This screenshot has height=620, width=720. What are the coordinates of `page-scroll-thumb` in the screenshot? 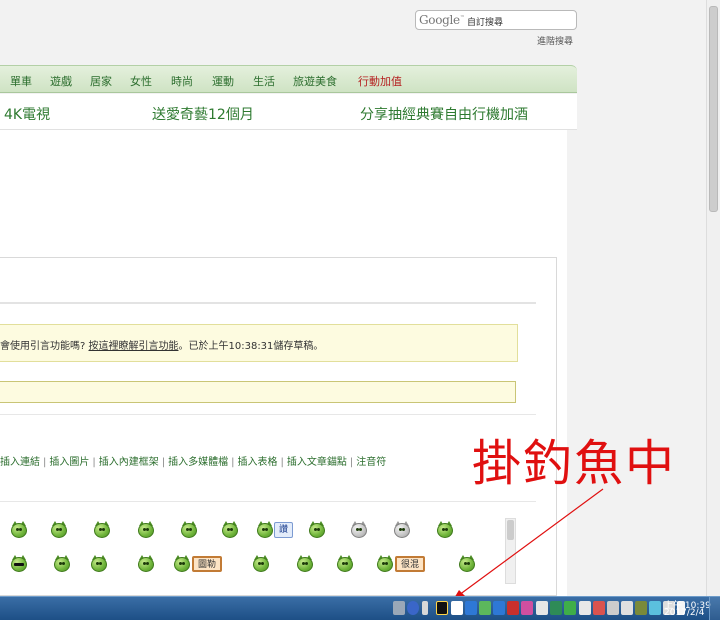 It's located at (713, 109).